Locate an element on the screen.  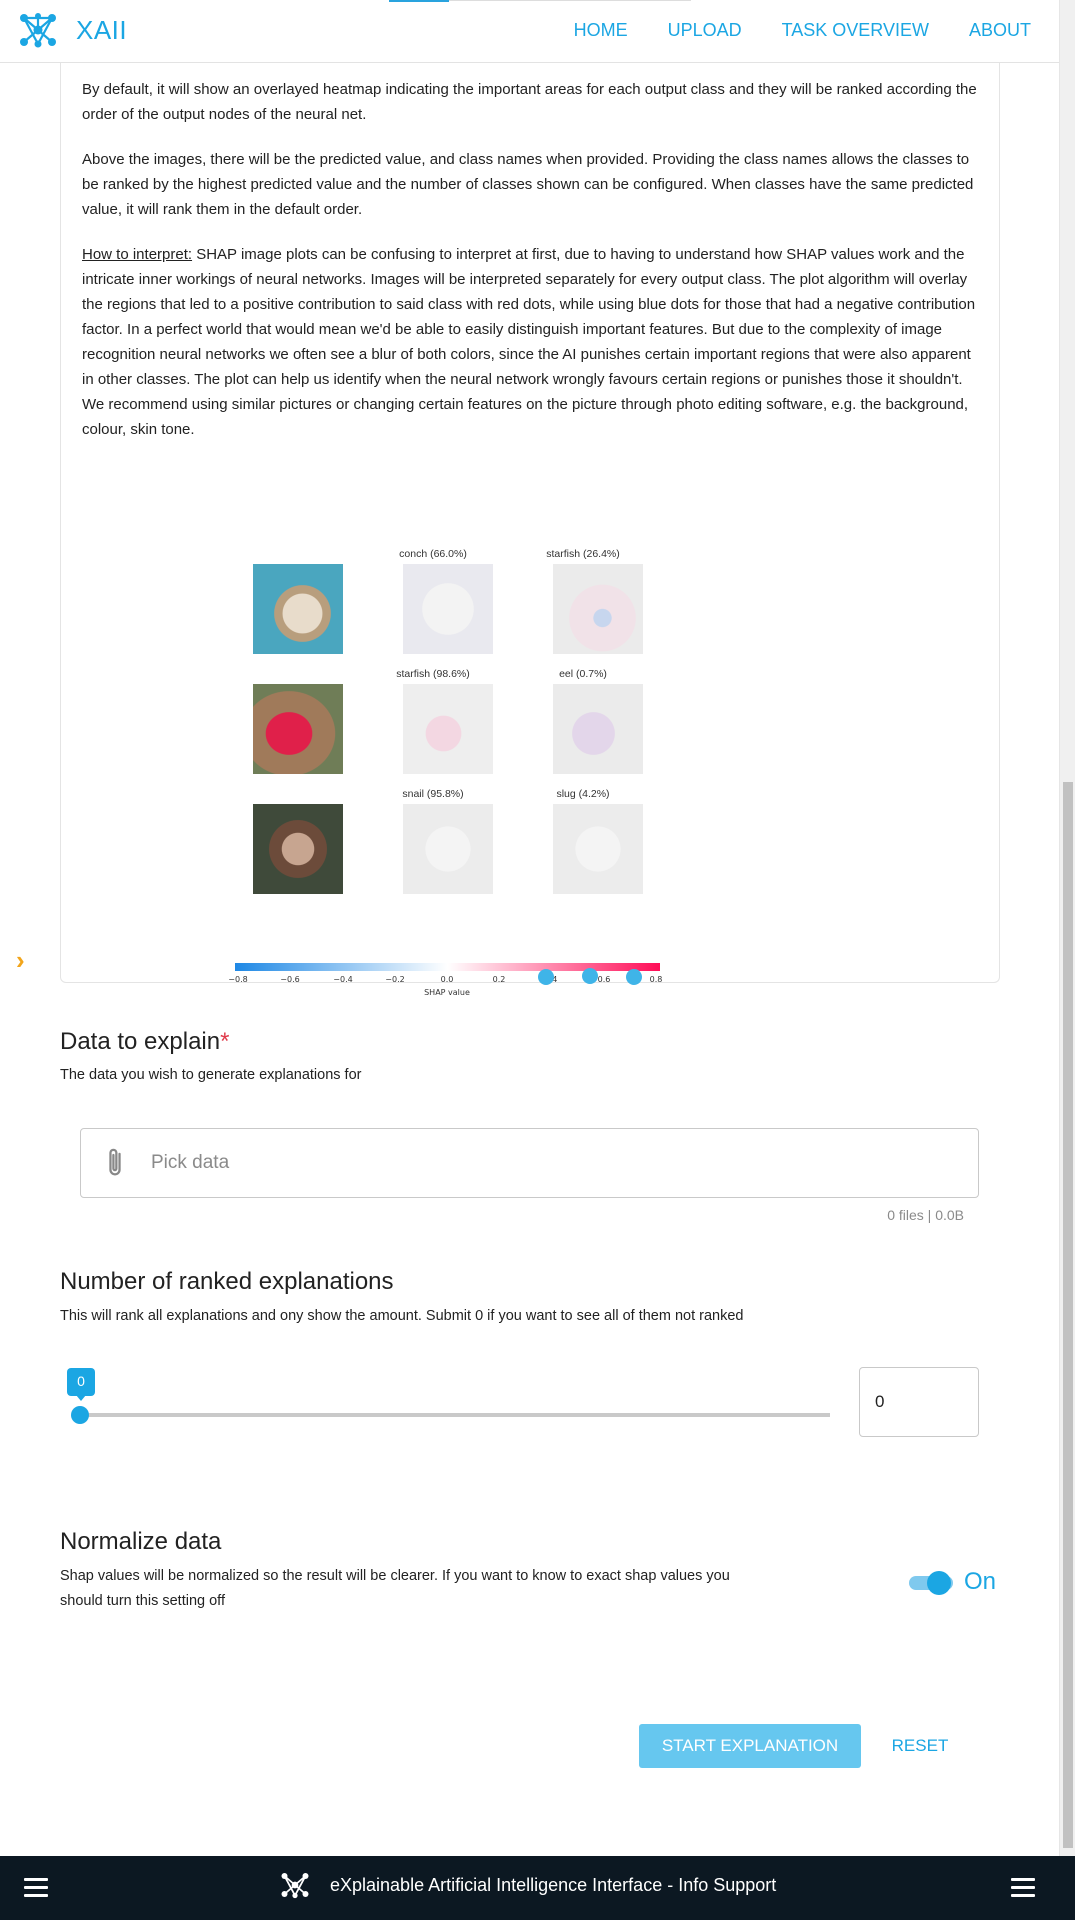
required-marker: * is located at coordinates (225, 1041).